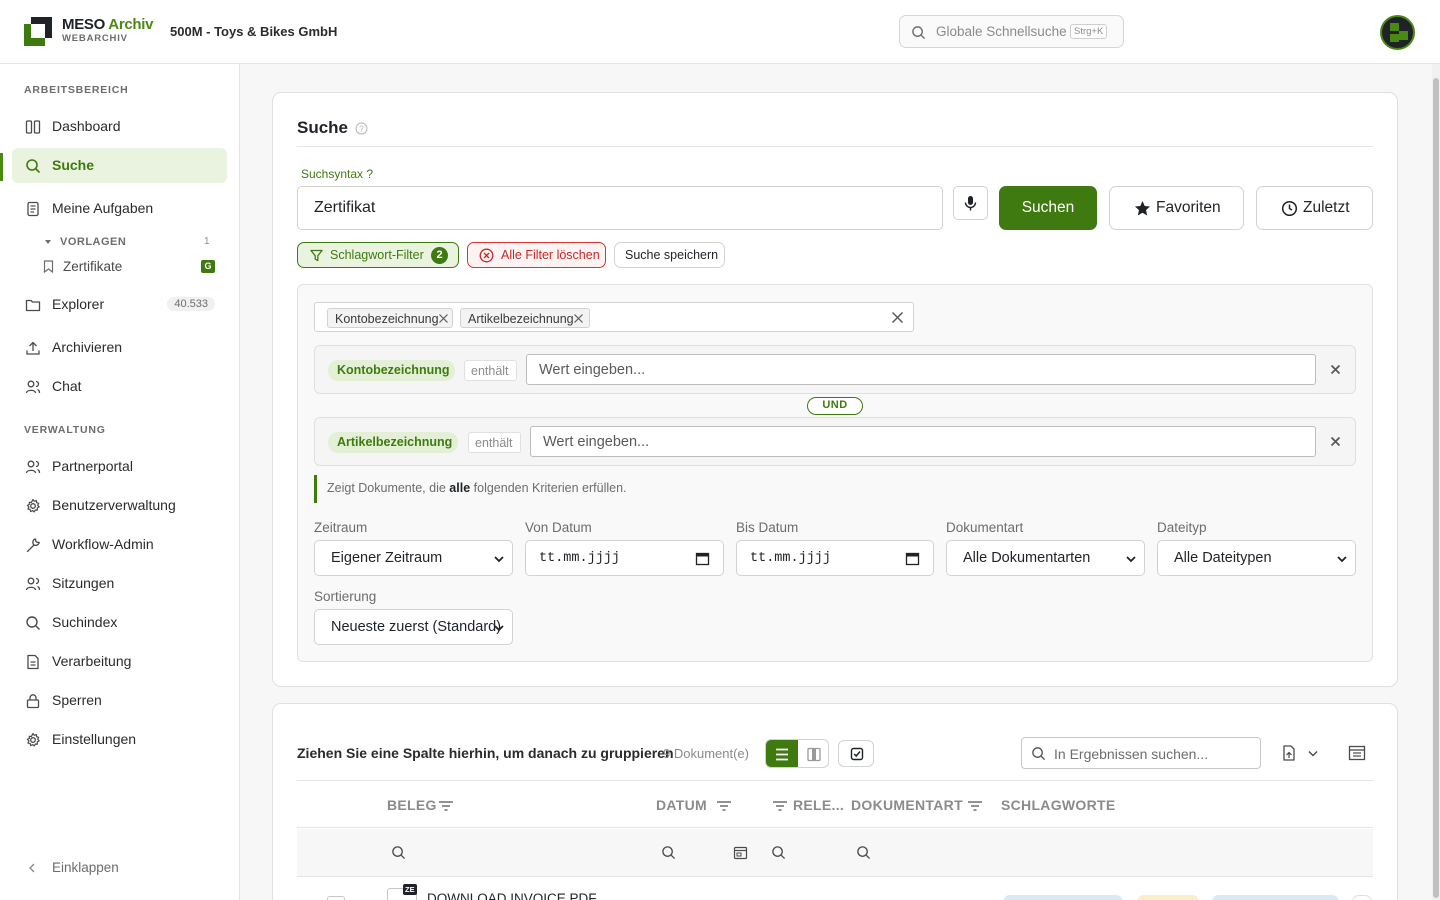  Describe the element at coordinates (119, 466) in the screenshot. I see `sidebar-item-partnerportal: Partnerportal` at that location.